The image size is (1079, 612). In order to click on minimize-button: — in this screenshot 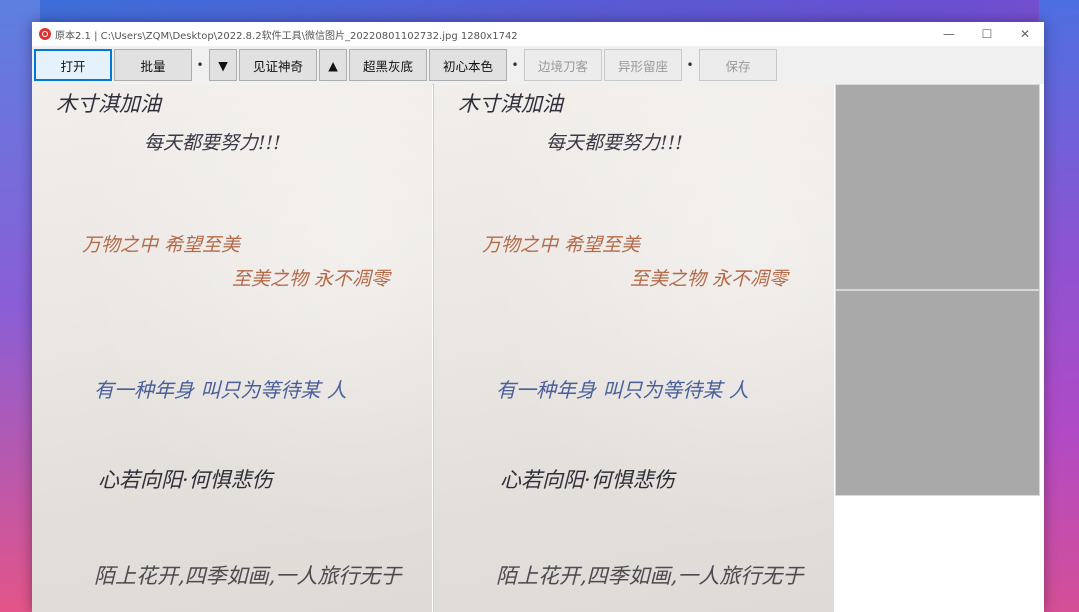, I will do `click(949, 34)`.